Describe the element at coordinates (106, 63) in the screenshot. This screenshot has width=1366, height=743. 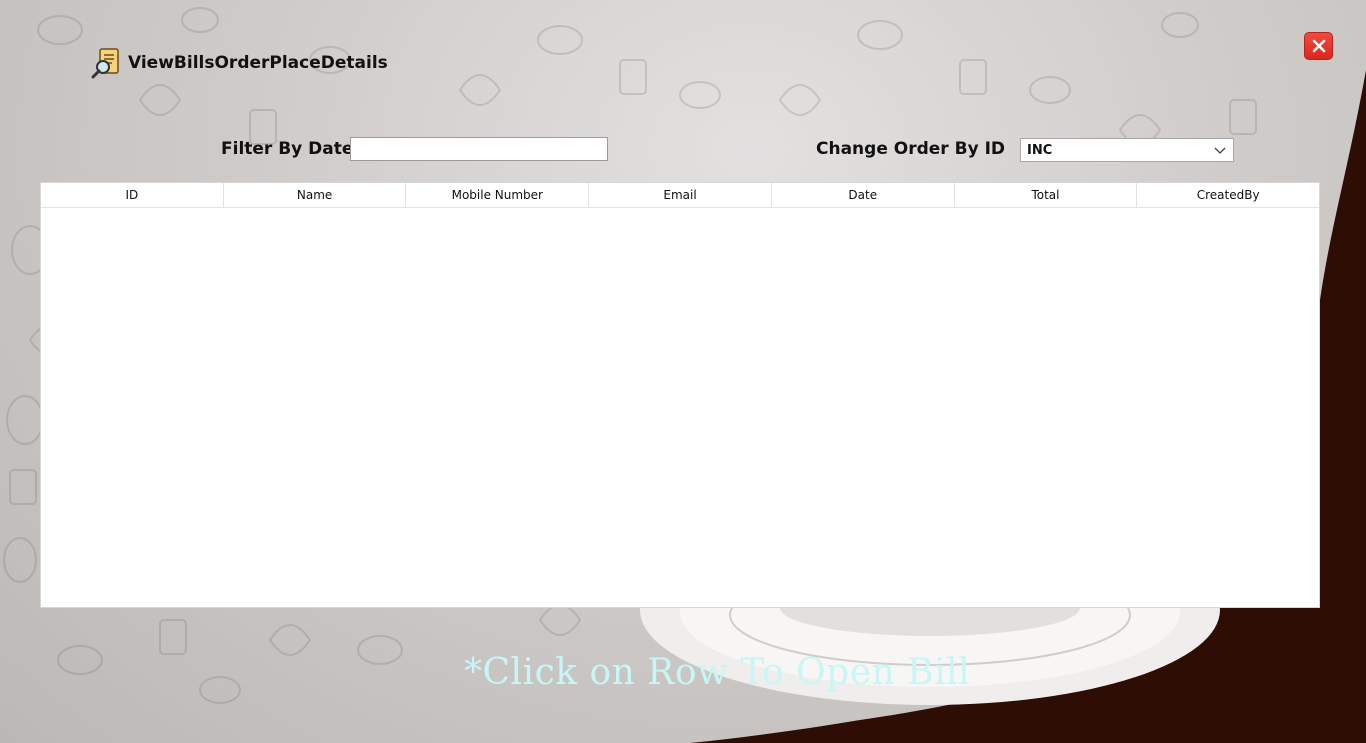
I see `bill-search-icon` at that location.